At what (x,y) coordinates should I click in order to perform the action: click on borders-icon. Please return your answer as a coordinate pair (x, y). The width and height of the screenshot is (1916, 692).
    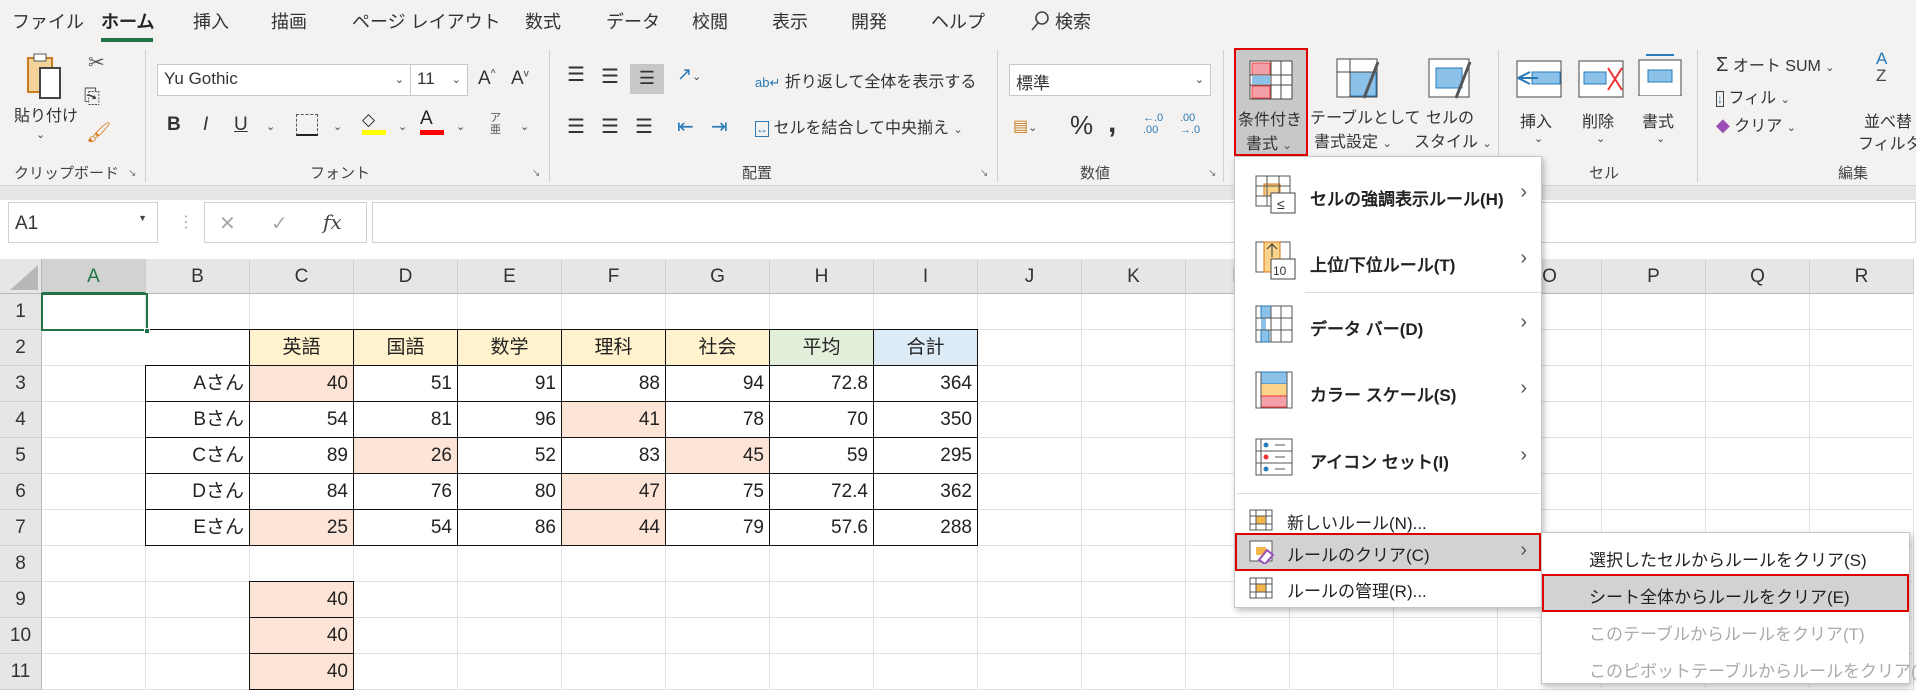
    Looking at the image, I should click on (307, 125).